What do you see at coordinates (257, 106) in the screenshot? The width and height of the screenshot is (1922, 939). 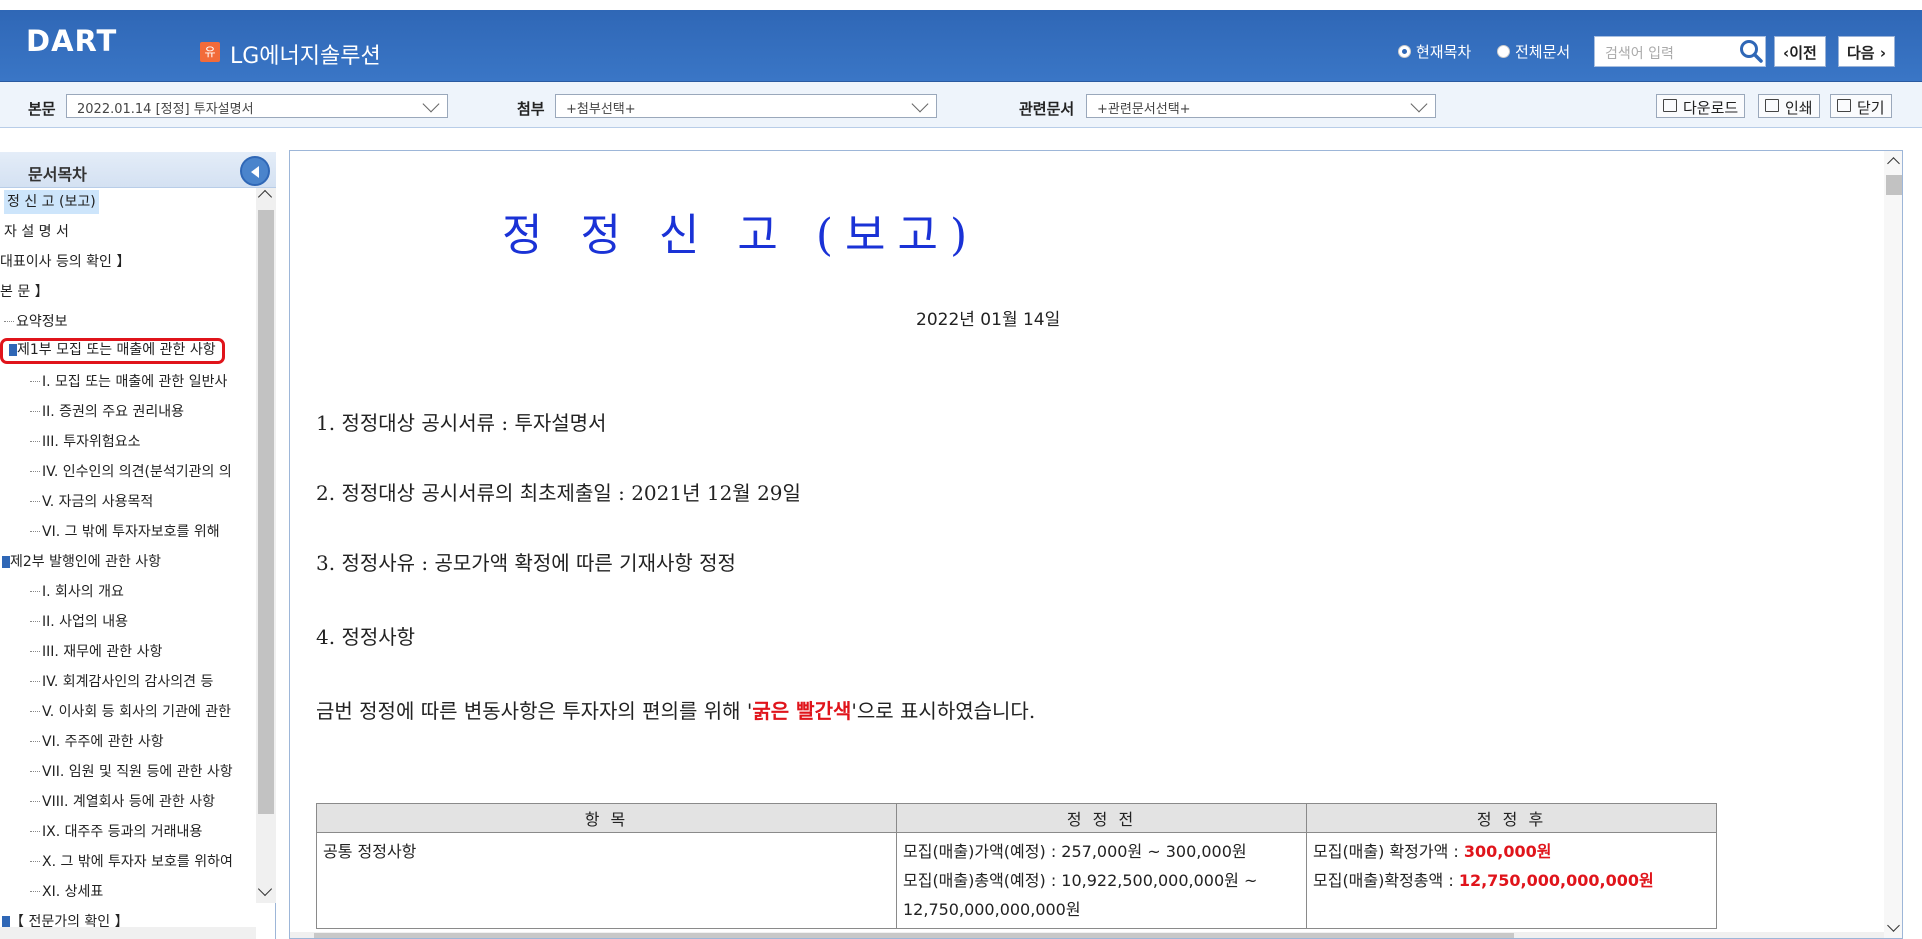 I see `main-doc-select: 2022.01.14 [정정] 투자설명서` at bounding box center [257, 106].